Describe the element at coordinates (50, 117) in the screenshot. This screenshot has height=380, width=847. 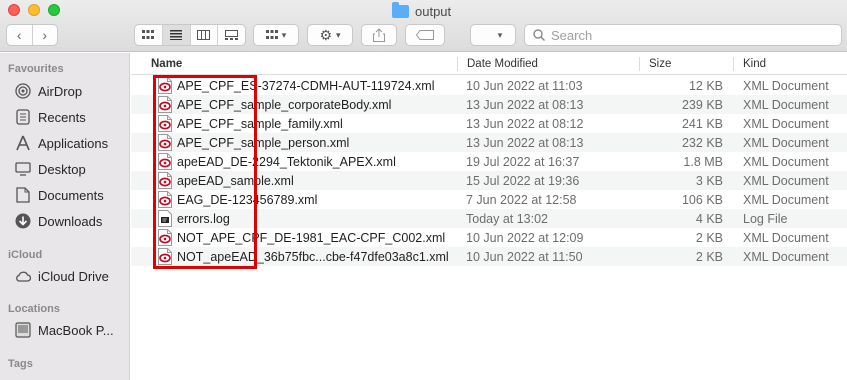
I see `sidebar-item-recents: Recents` at that location.